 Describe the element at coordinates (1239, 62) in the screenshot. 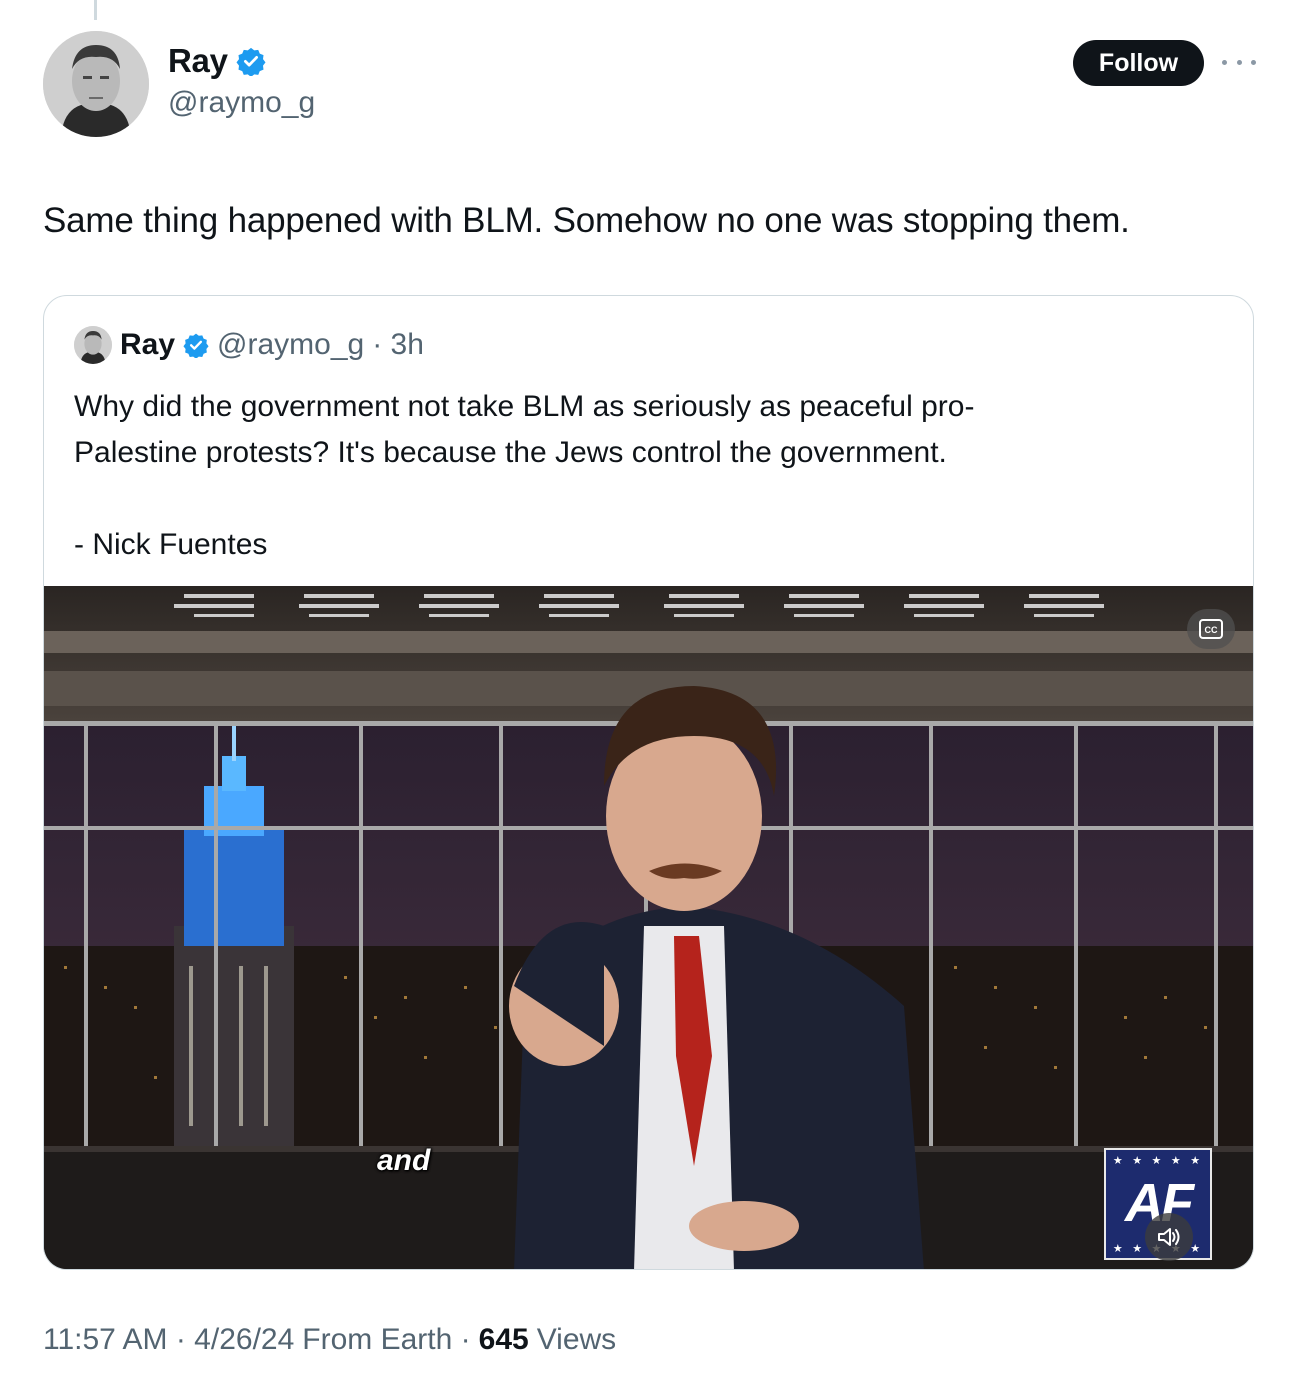

I see `more-horizontal-icon` at that location.